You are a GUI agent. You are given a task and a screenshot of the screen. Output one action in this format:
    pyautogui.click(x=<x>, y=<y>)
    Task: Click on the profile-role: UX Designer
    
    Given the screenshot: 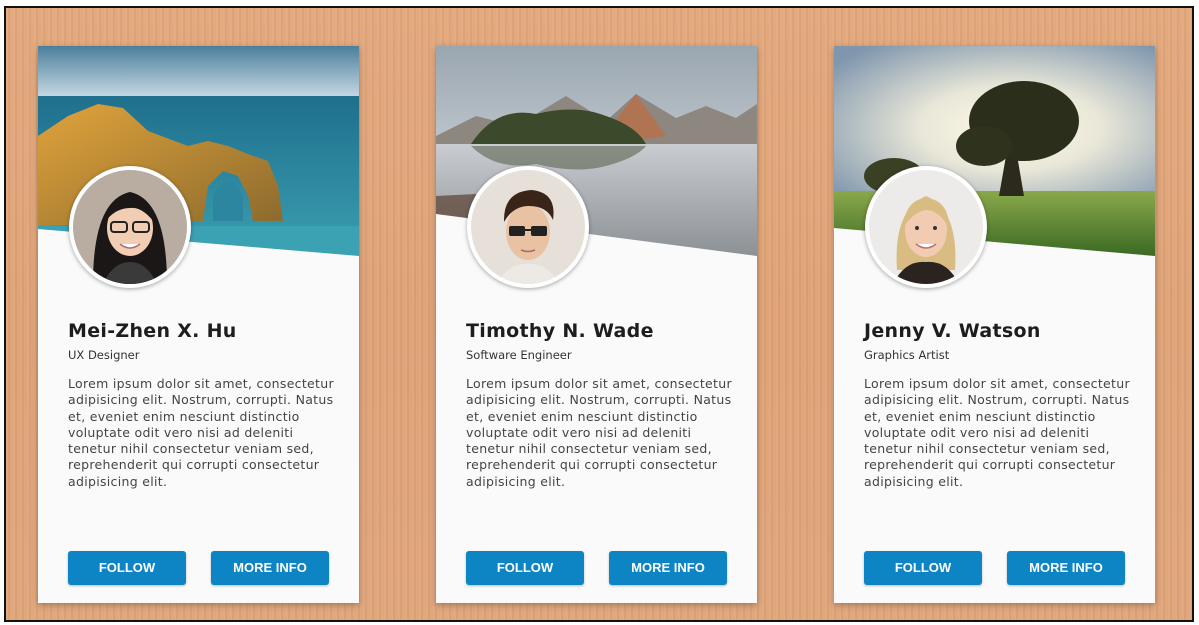 What is the action you would take?
    pyautogui.click(x=104, y=355)
    